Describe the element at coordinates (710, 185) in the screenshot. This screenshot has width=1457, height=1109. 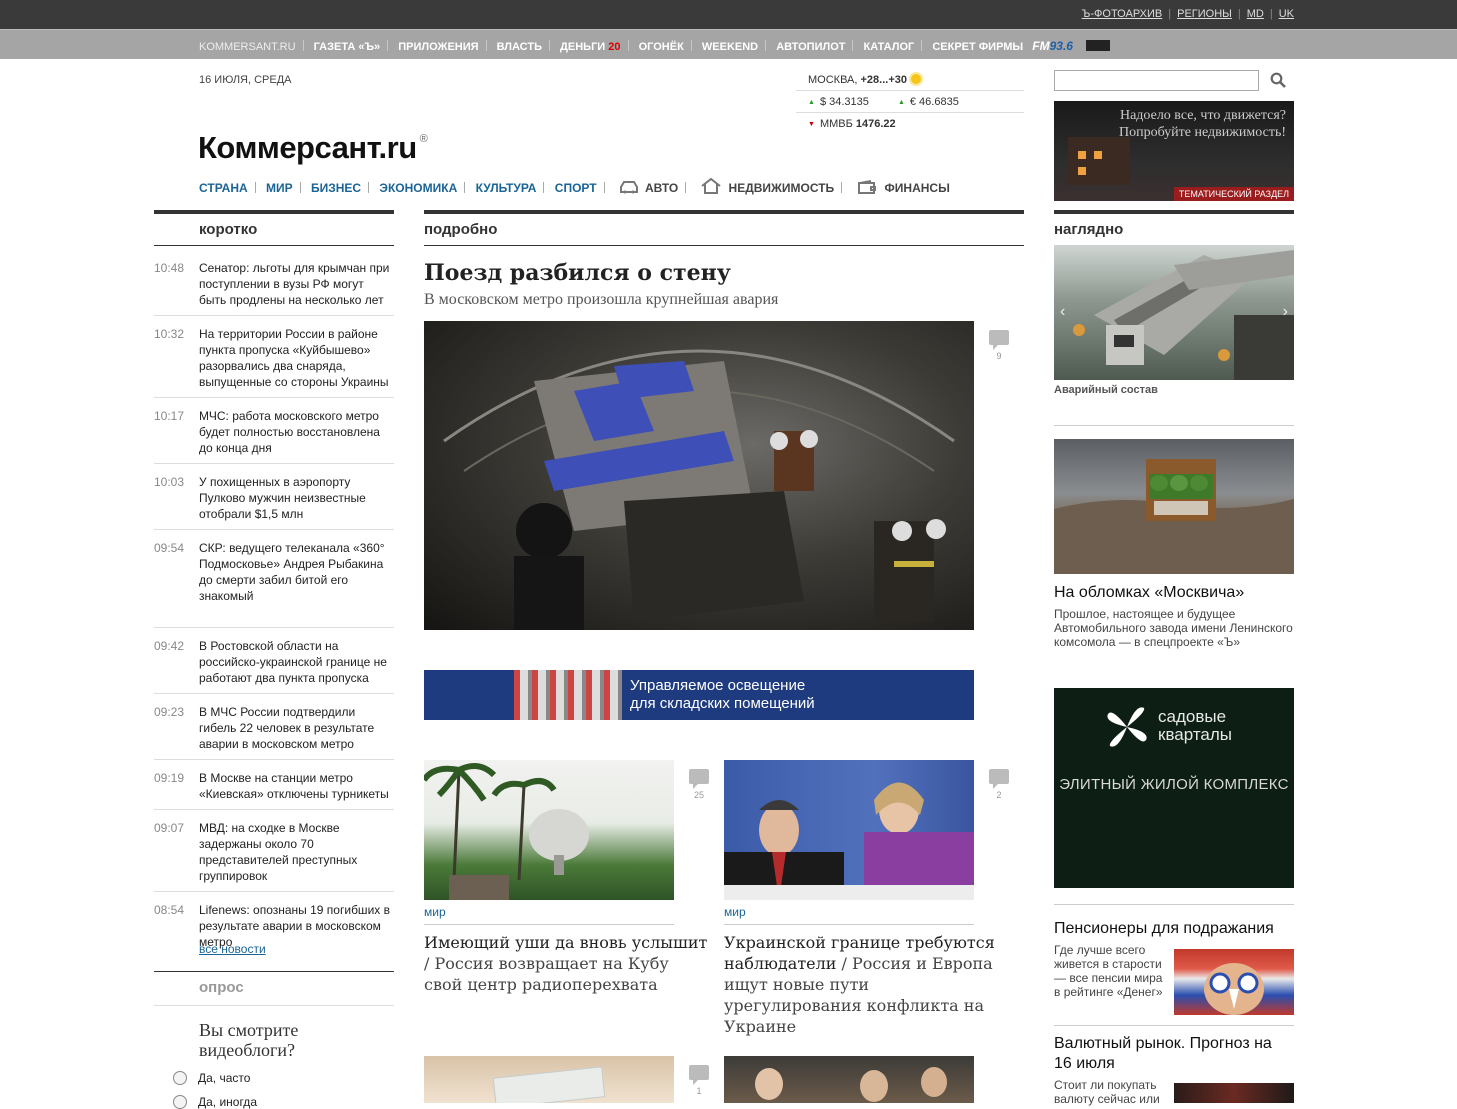
I see `house-icon` at that location.